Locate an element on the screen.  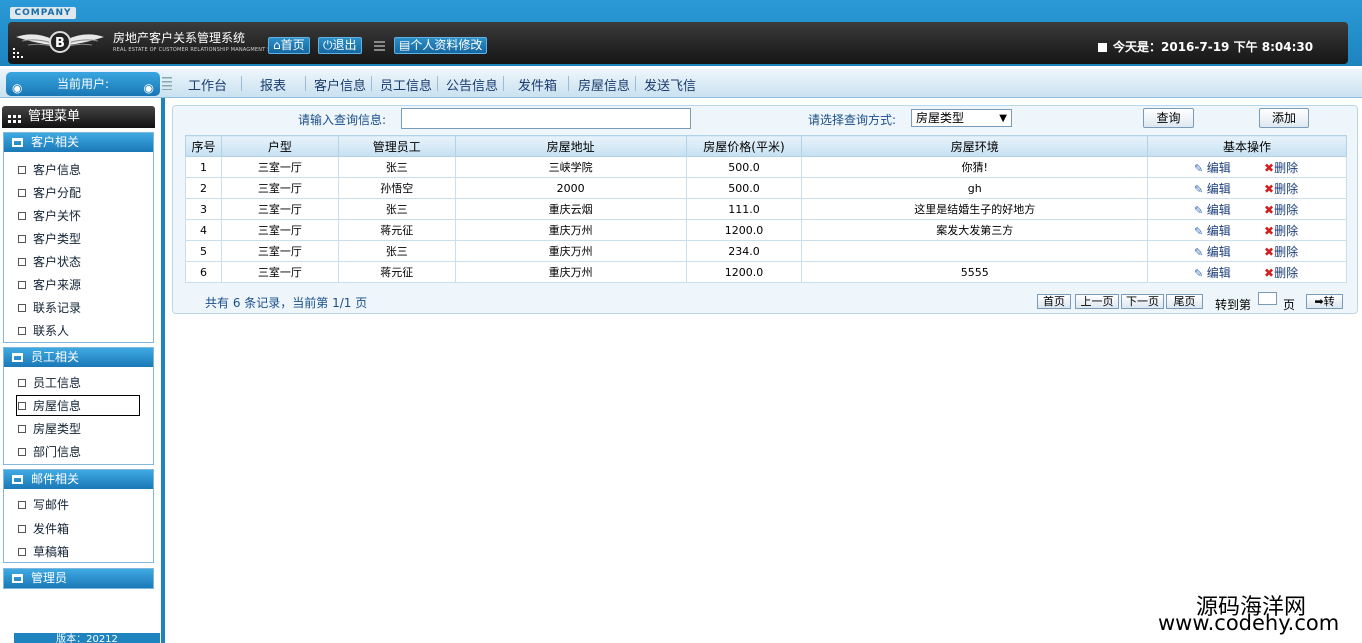
table-row: 5 三室一厅 张三 重庆万州 234.0 ✎ 编辑 ✖删除 is located at coordinates (766, 251).